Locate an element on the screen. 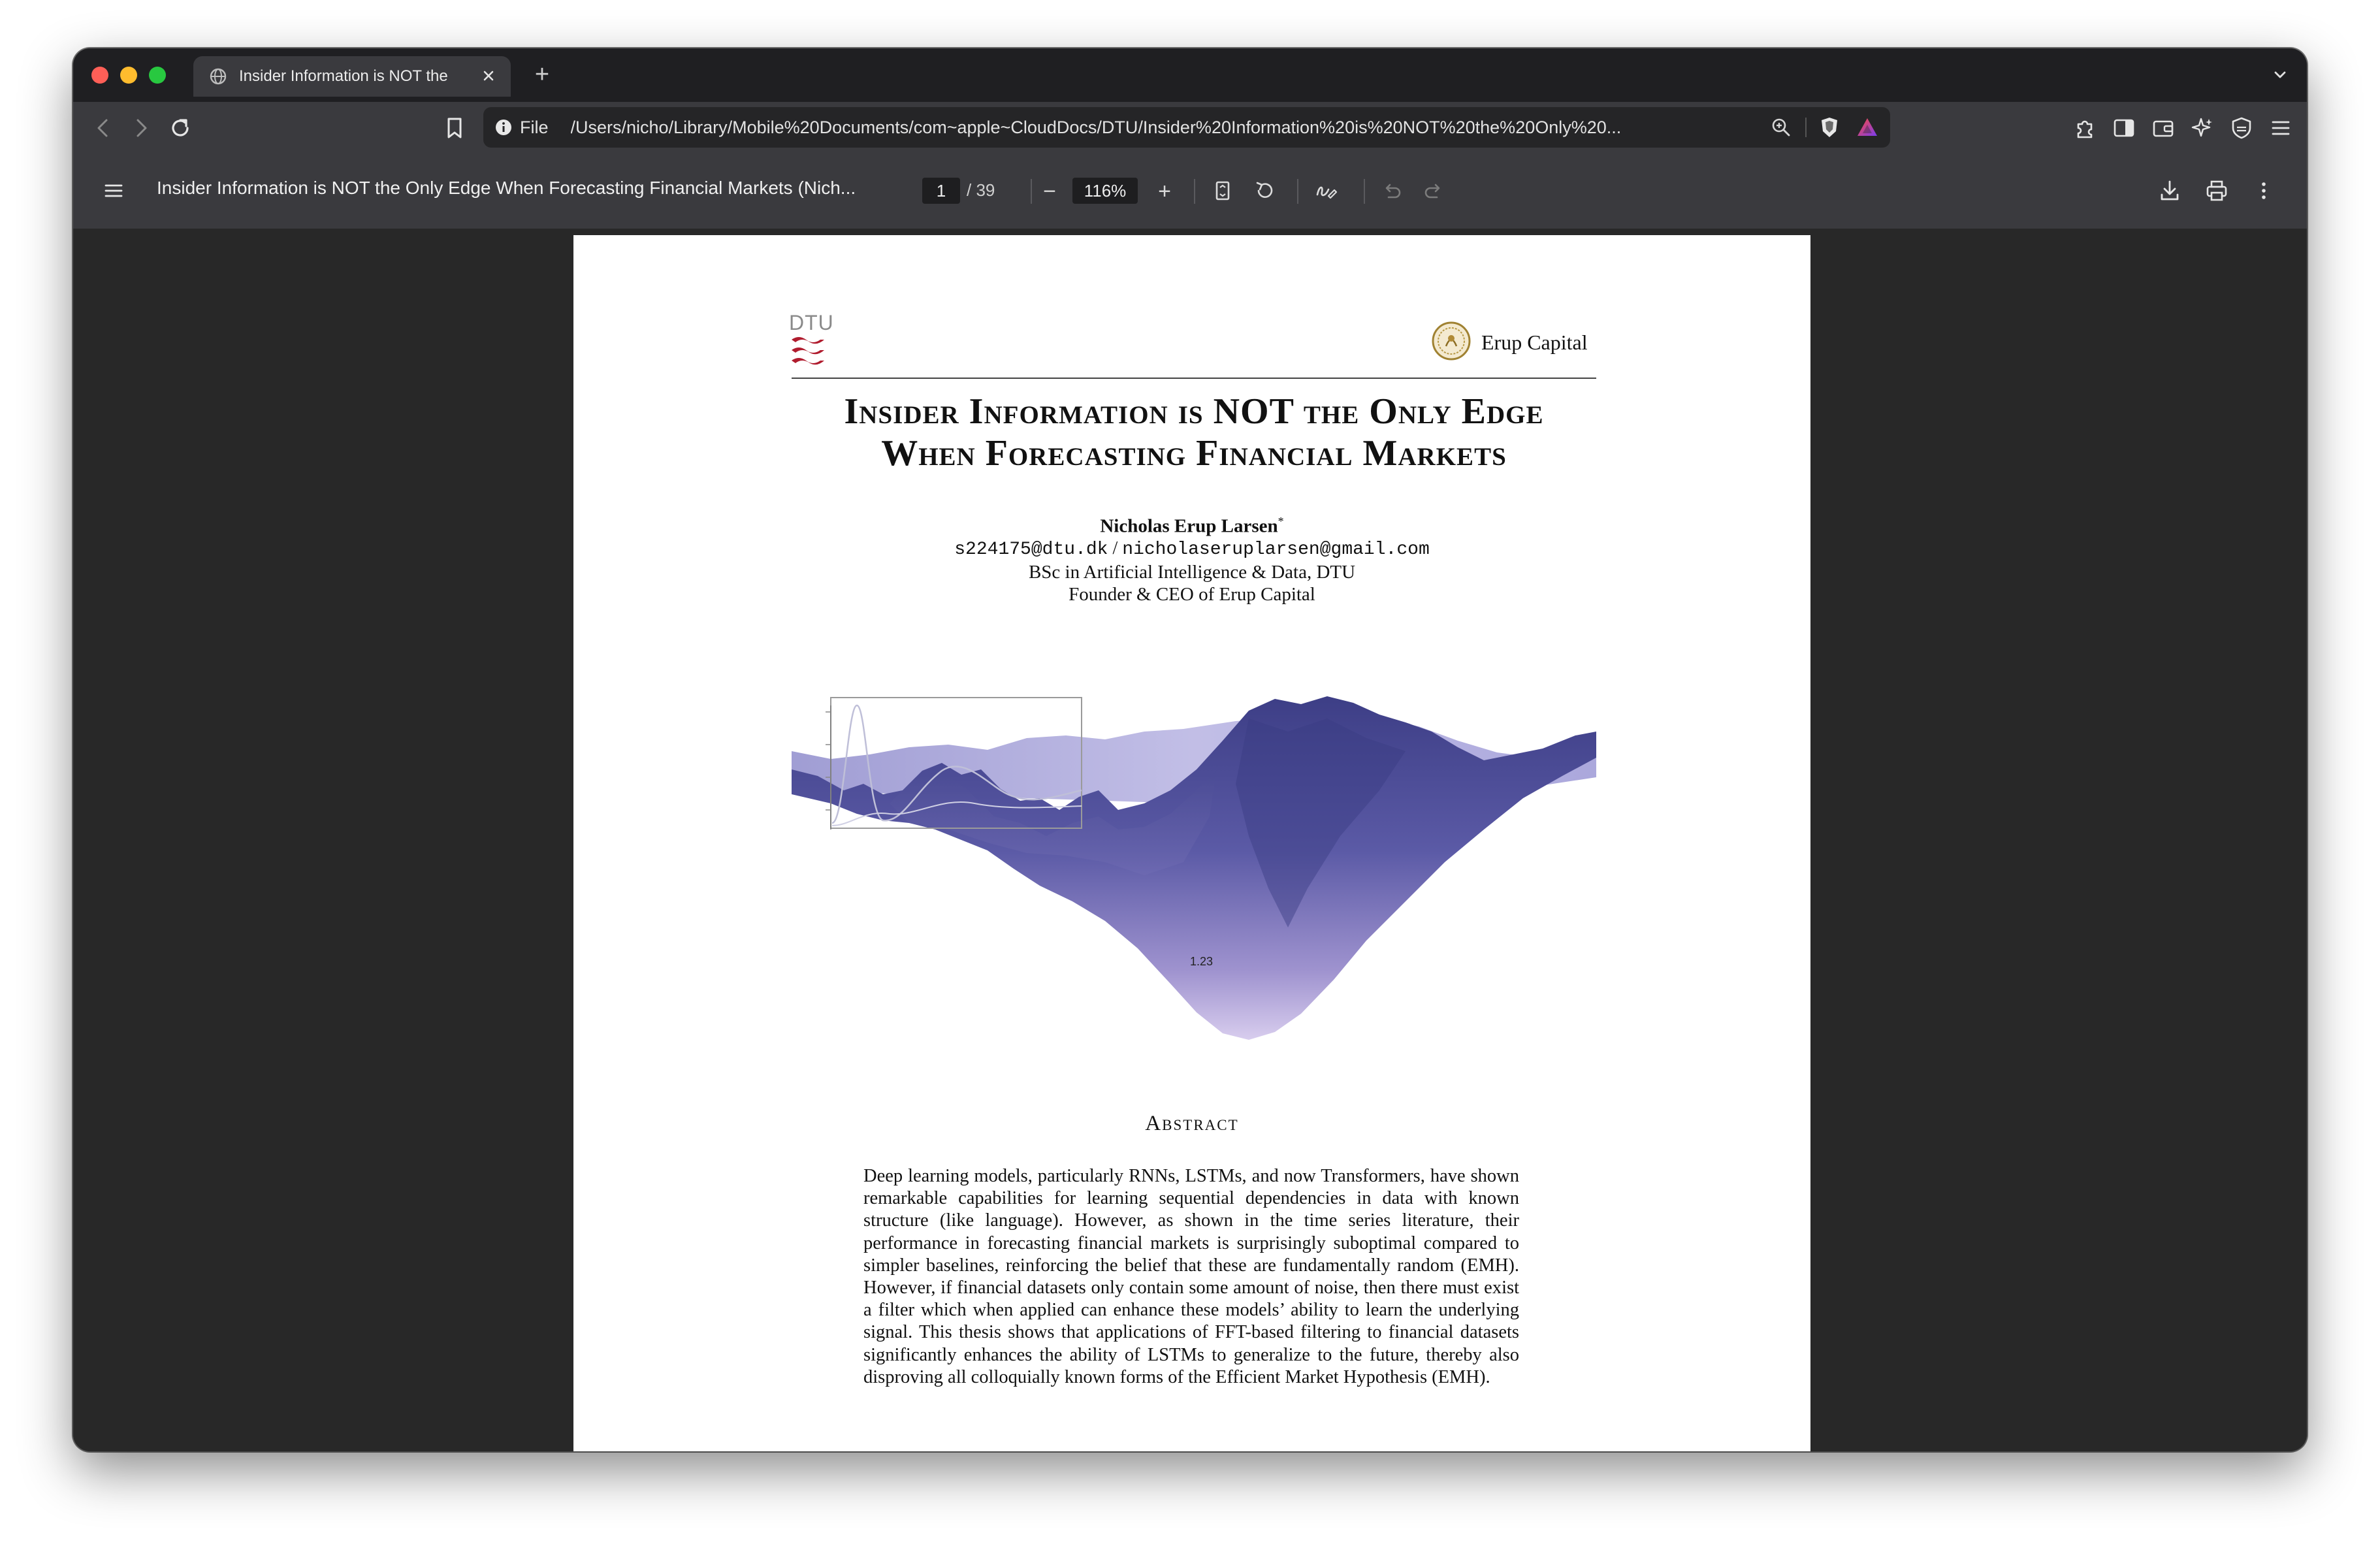 The width and height of the screenshot is (2380, 1548). erup-capital-logo-text: Erup Capital is located at coordinates (1534, 342).